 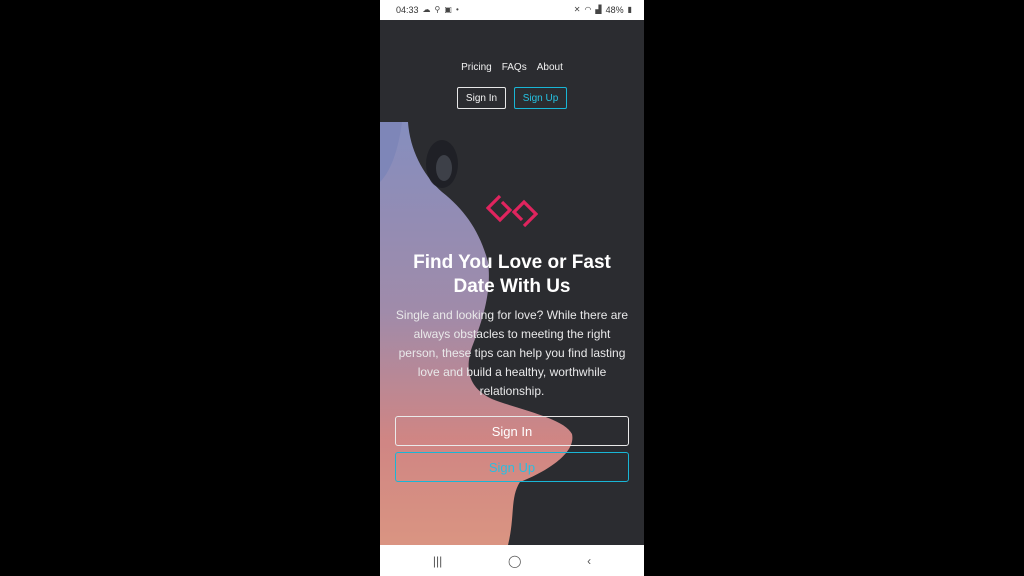 I want to click on system-nav-bar: ||| ◯ ‹, so click(x=512, y=560).